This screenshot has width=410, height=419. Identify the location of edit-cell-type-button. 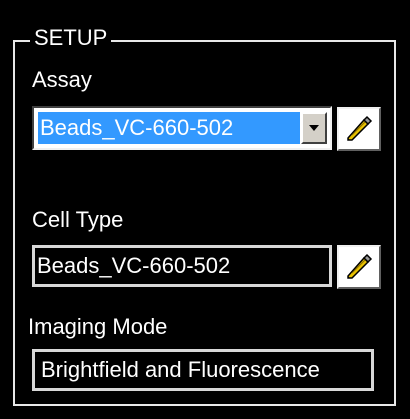
(359, 267).